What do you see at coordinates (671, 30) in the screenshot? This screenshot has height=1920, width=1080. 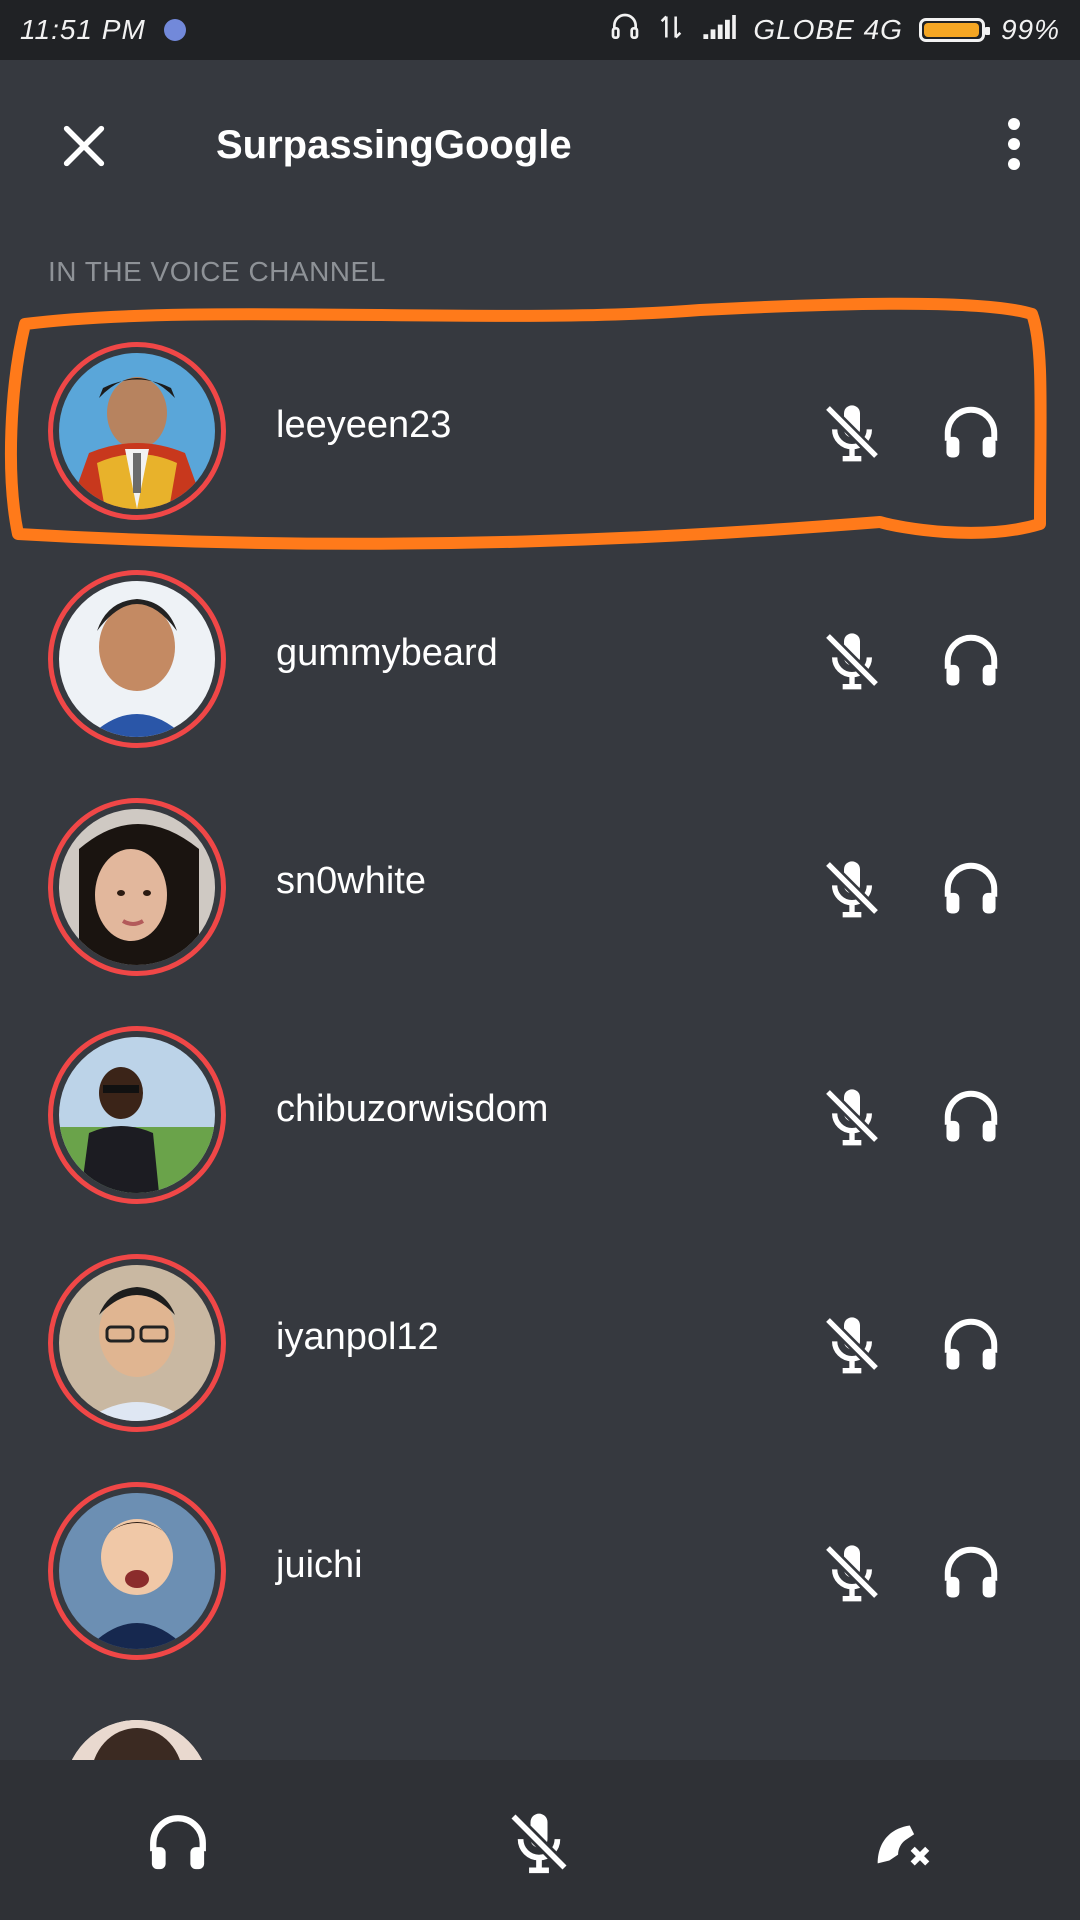 I see `data-arrows-icon` at bounding box center [671, 30].